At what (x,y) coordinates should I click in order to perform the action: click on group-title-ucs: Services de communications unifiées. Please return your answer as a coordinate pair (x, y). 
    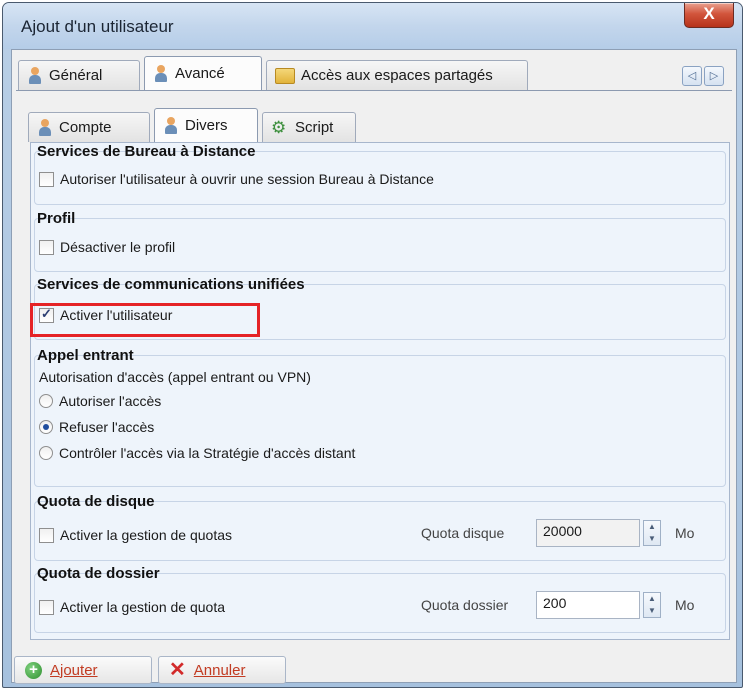
    Looking at the image, I should click on (171, 284).